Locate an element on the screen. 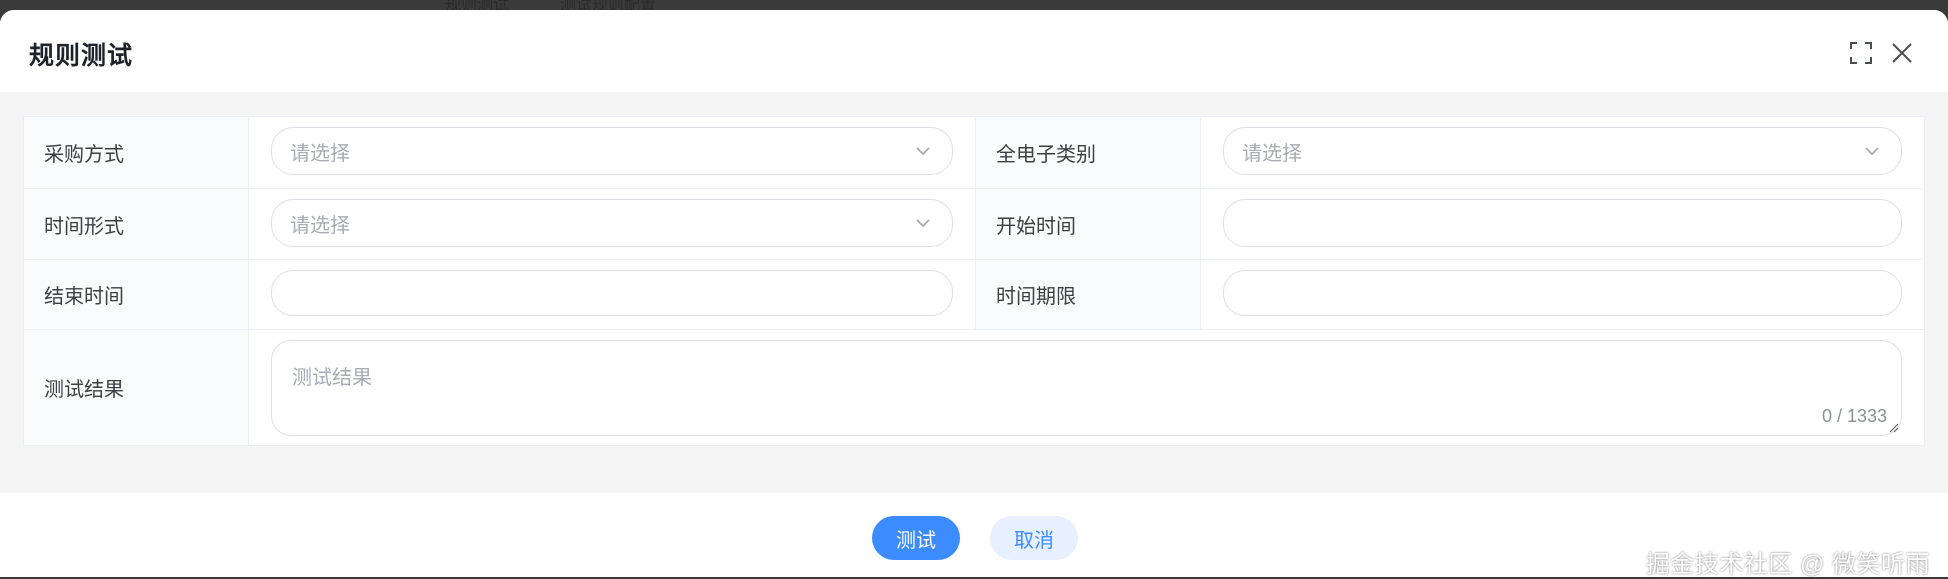 This screenshot has height=579, width=1948. purchase-method-label-text: 采购方式 is located at coordinates (84, 155).